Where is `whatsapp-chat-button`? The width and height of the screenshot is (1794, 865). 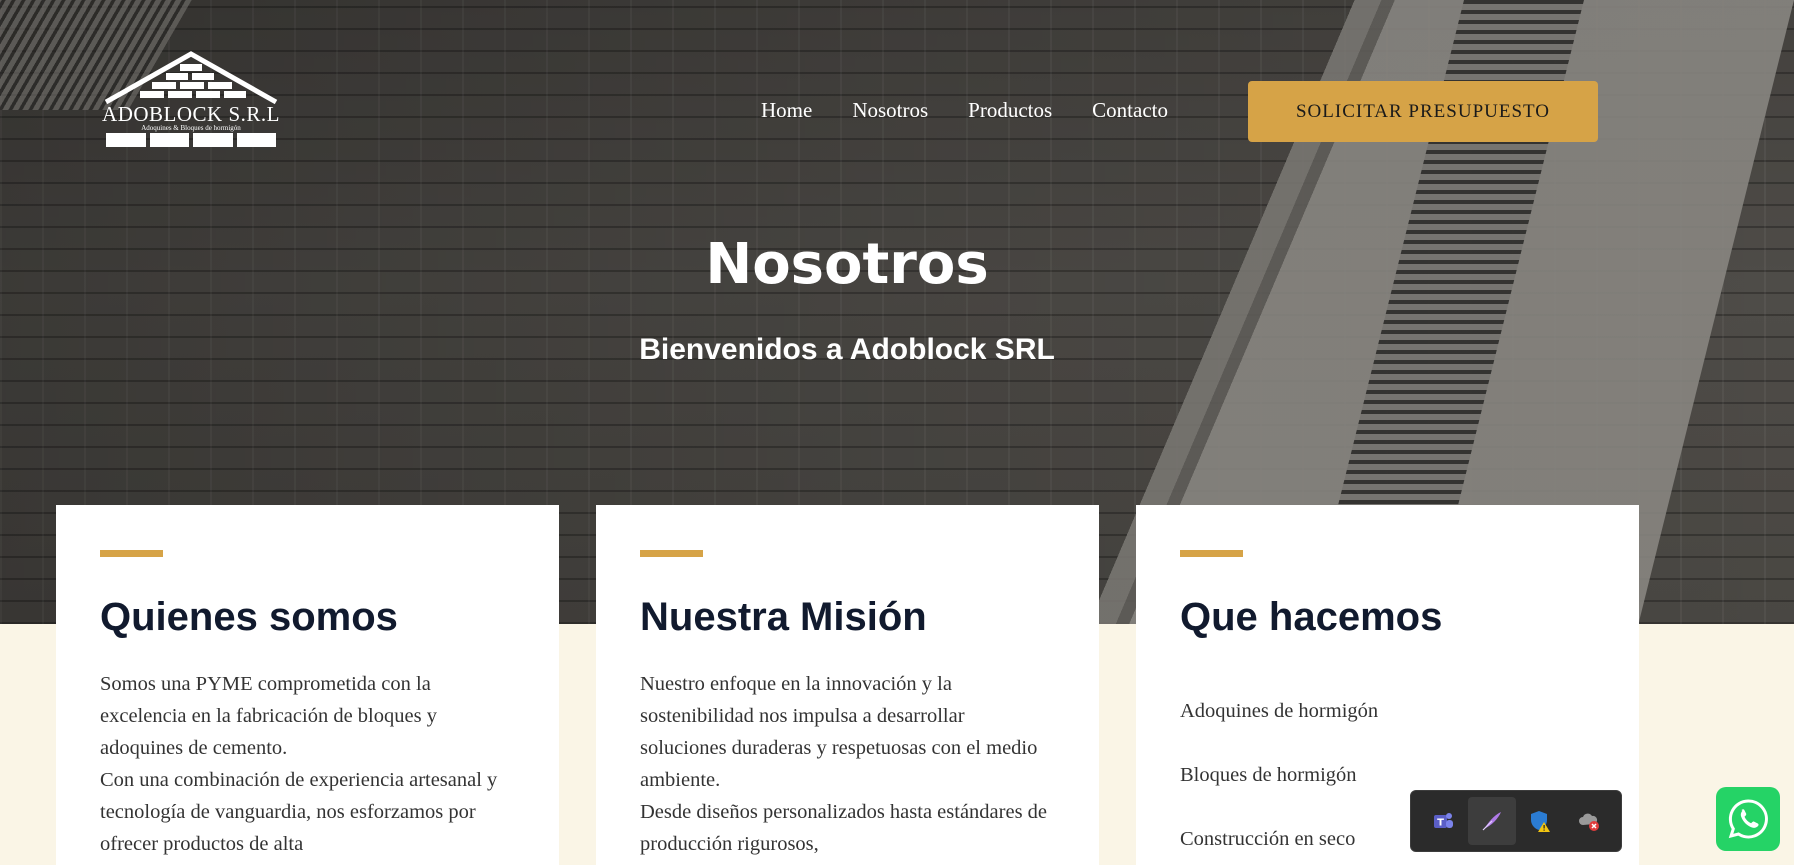 whatsapp-chat-button is located at coordinates (1748, 819).